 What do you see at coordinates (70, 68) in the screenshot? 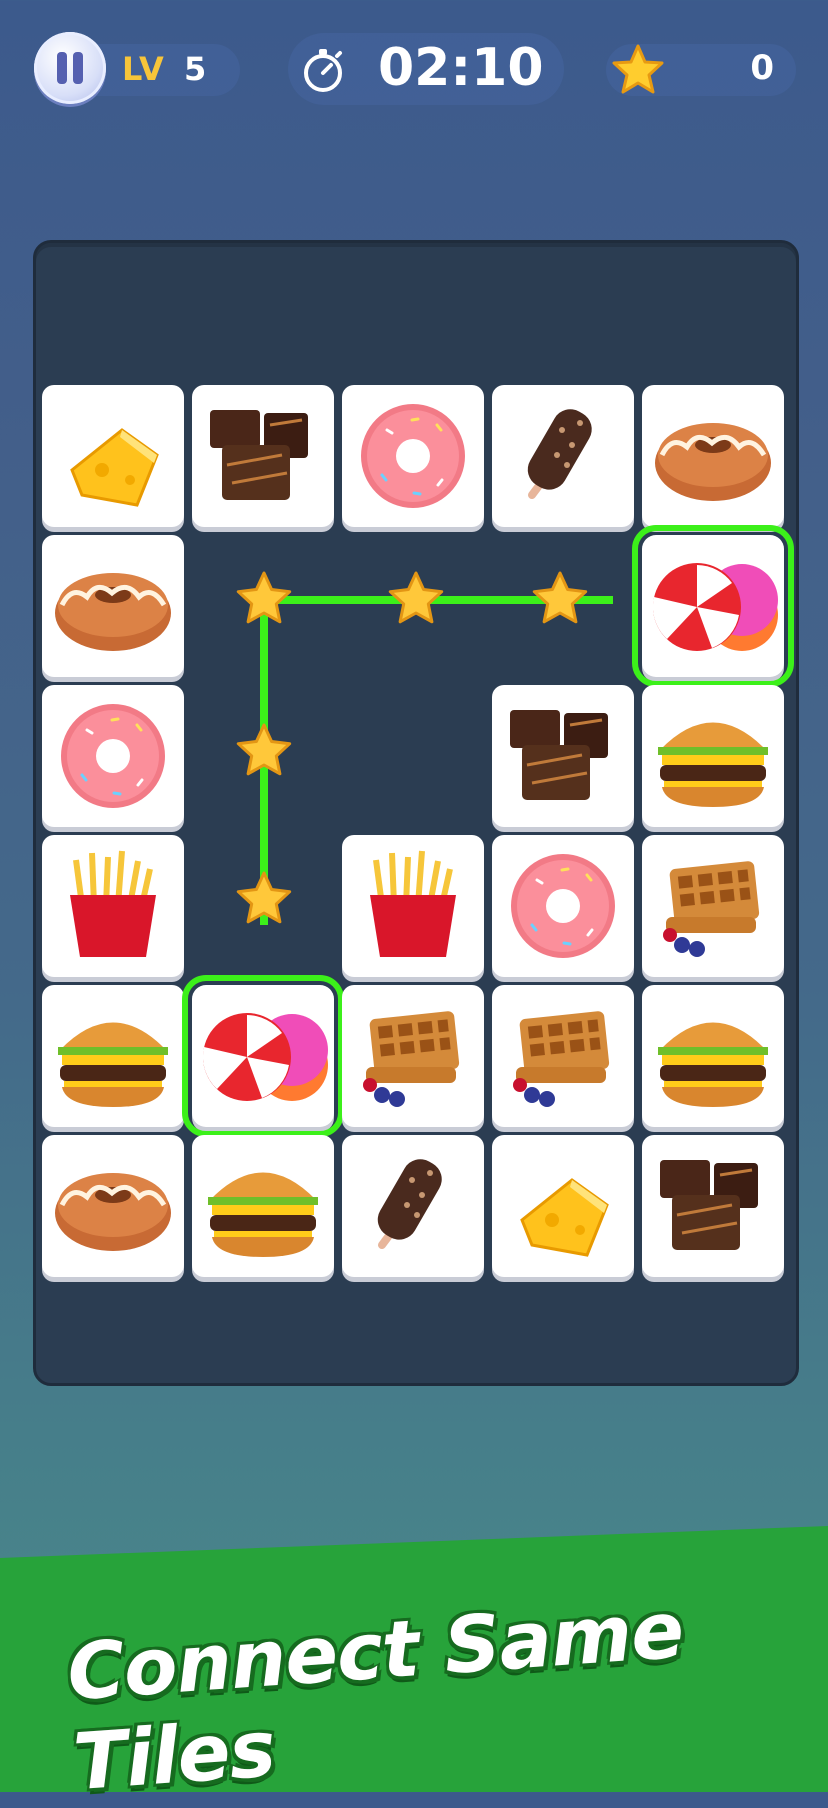
I see `pause-button` at bounding box center [70, 68].